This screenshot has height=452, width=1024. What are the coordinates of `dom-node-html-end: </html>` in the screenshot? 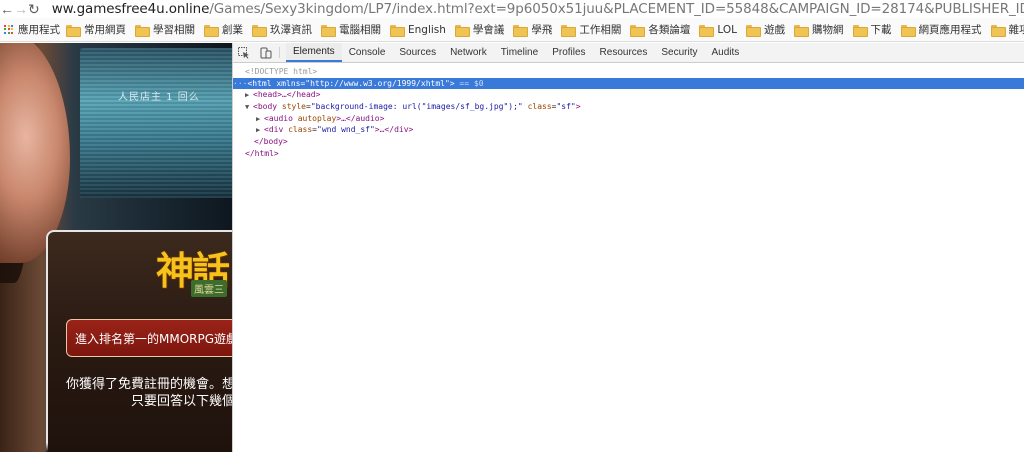 It's located at (628, 154).